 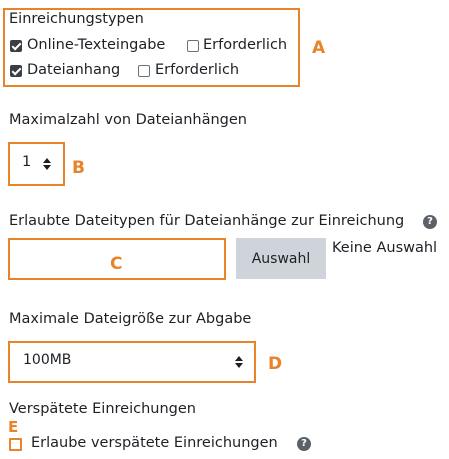 What do you see at coordinates (16, 46) in the screenshot?
I see `online-text-checkbox` at bounding box center [16, 46].